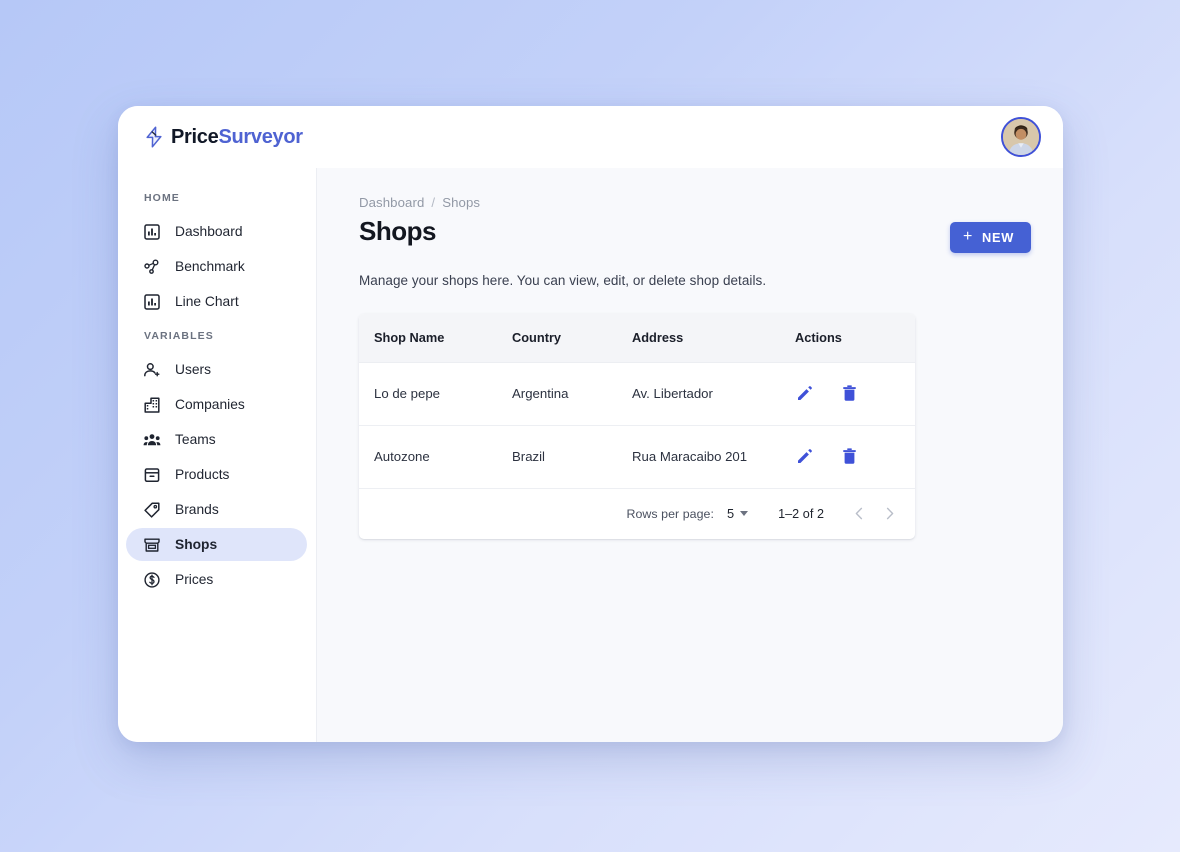 This screenshot has width=1180, height=852. Describe the element at coordinates (713, 457) in the screenshot. I see `cell-address: Rua Maracaibo 201` at that location.